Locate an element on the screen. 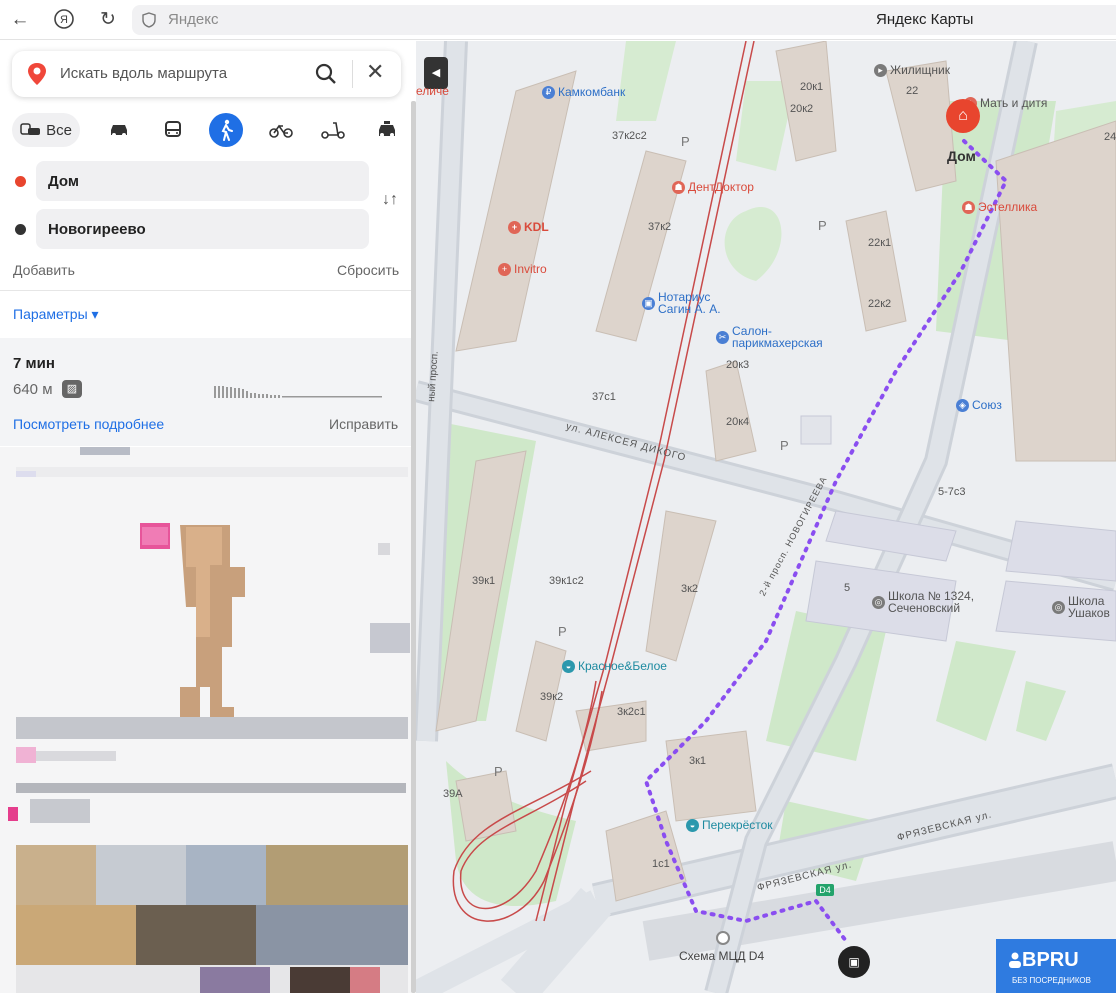  shop-icon: ◈ is located at coordinates (962, 405).